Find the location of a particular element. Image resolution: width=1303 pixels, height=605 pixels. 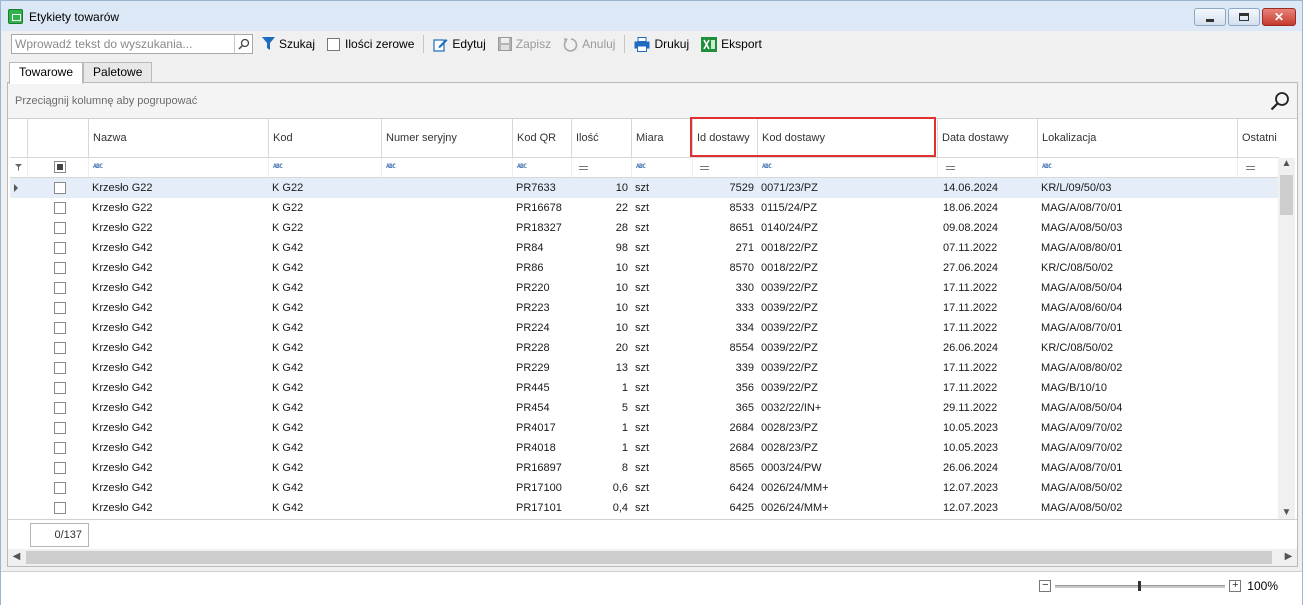

cell-lokalizacja: MAG/A/08/60/04 is located at coordinates (1138, 308).